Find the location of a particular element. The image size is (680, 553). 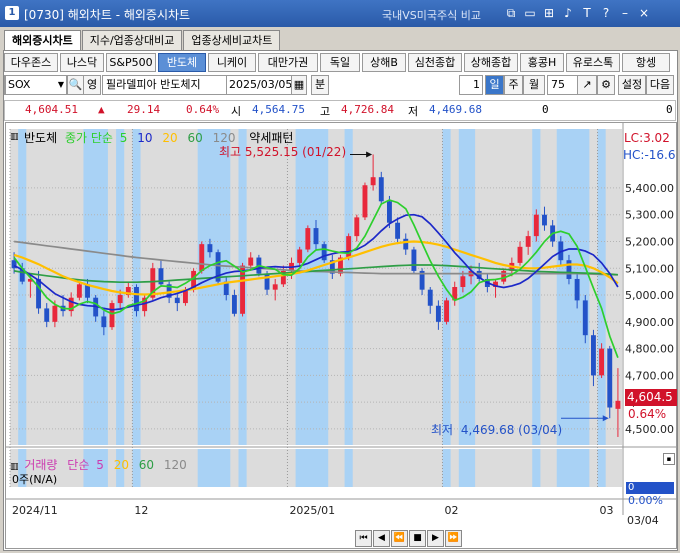

x-label-4: 03 is located at coordinates (607, 510).